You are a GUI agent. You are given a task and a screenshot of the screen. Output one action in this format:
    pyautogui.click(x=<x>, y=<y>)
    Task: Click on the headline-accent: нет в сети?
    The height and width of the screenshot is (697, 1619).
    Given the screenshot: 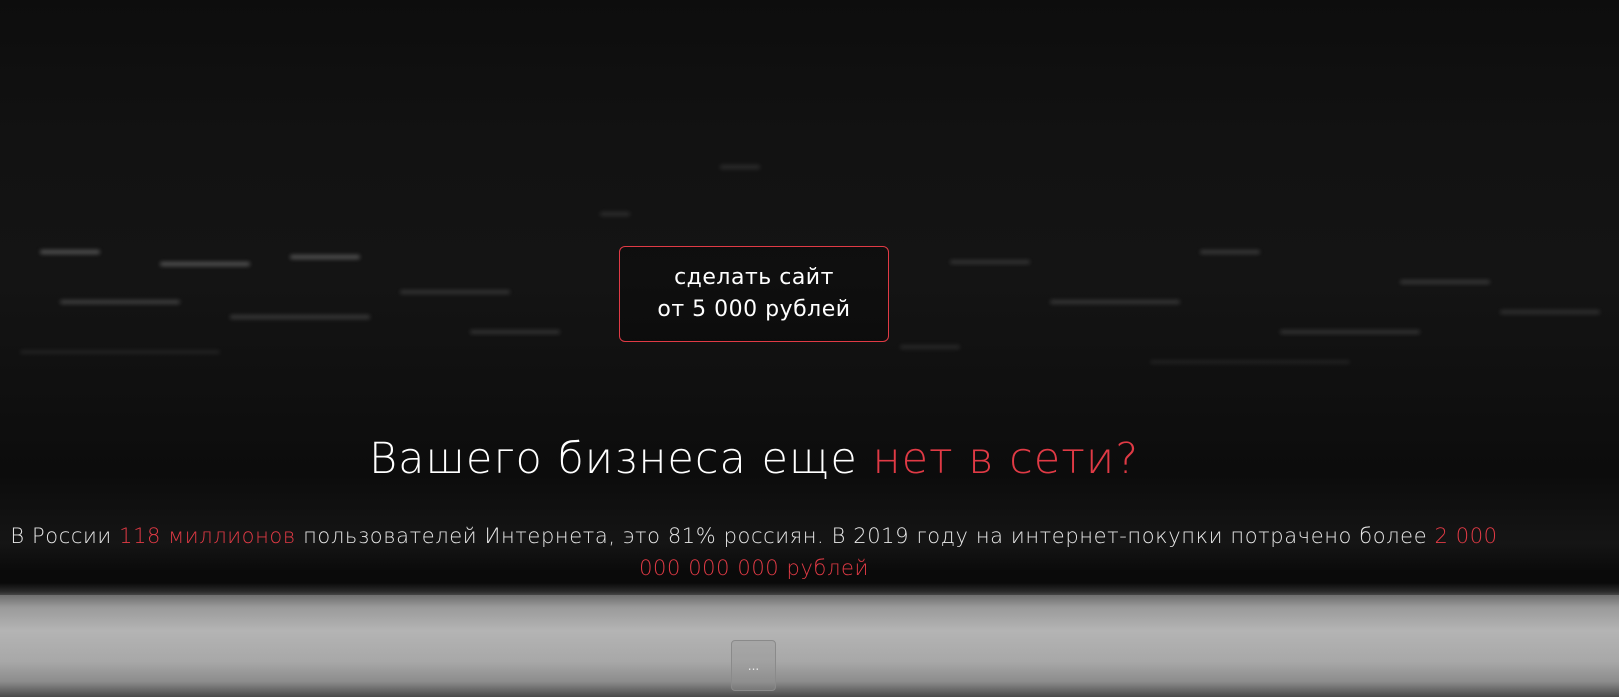 What is the action you would take?
    pyautogui.click(x=1006, y=459)
    